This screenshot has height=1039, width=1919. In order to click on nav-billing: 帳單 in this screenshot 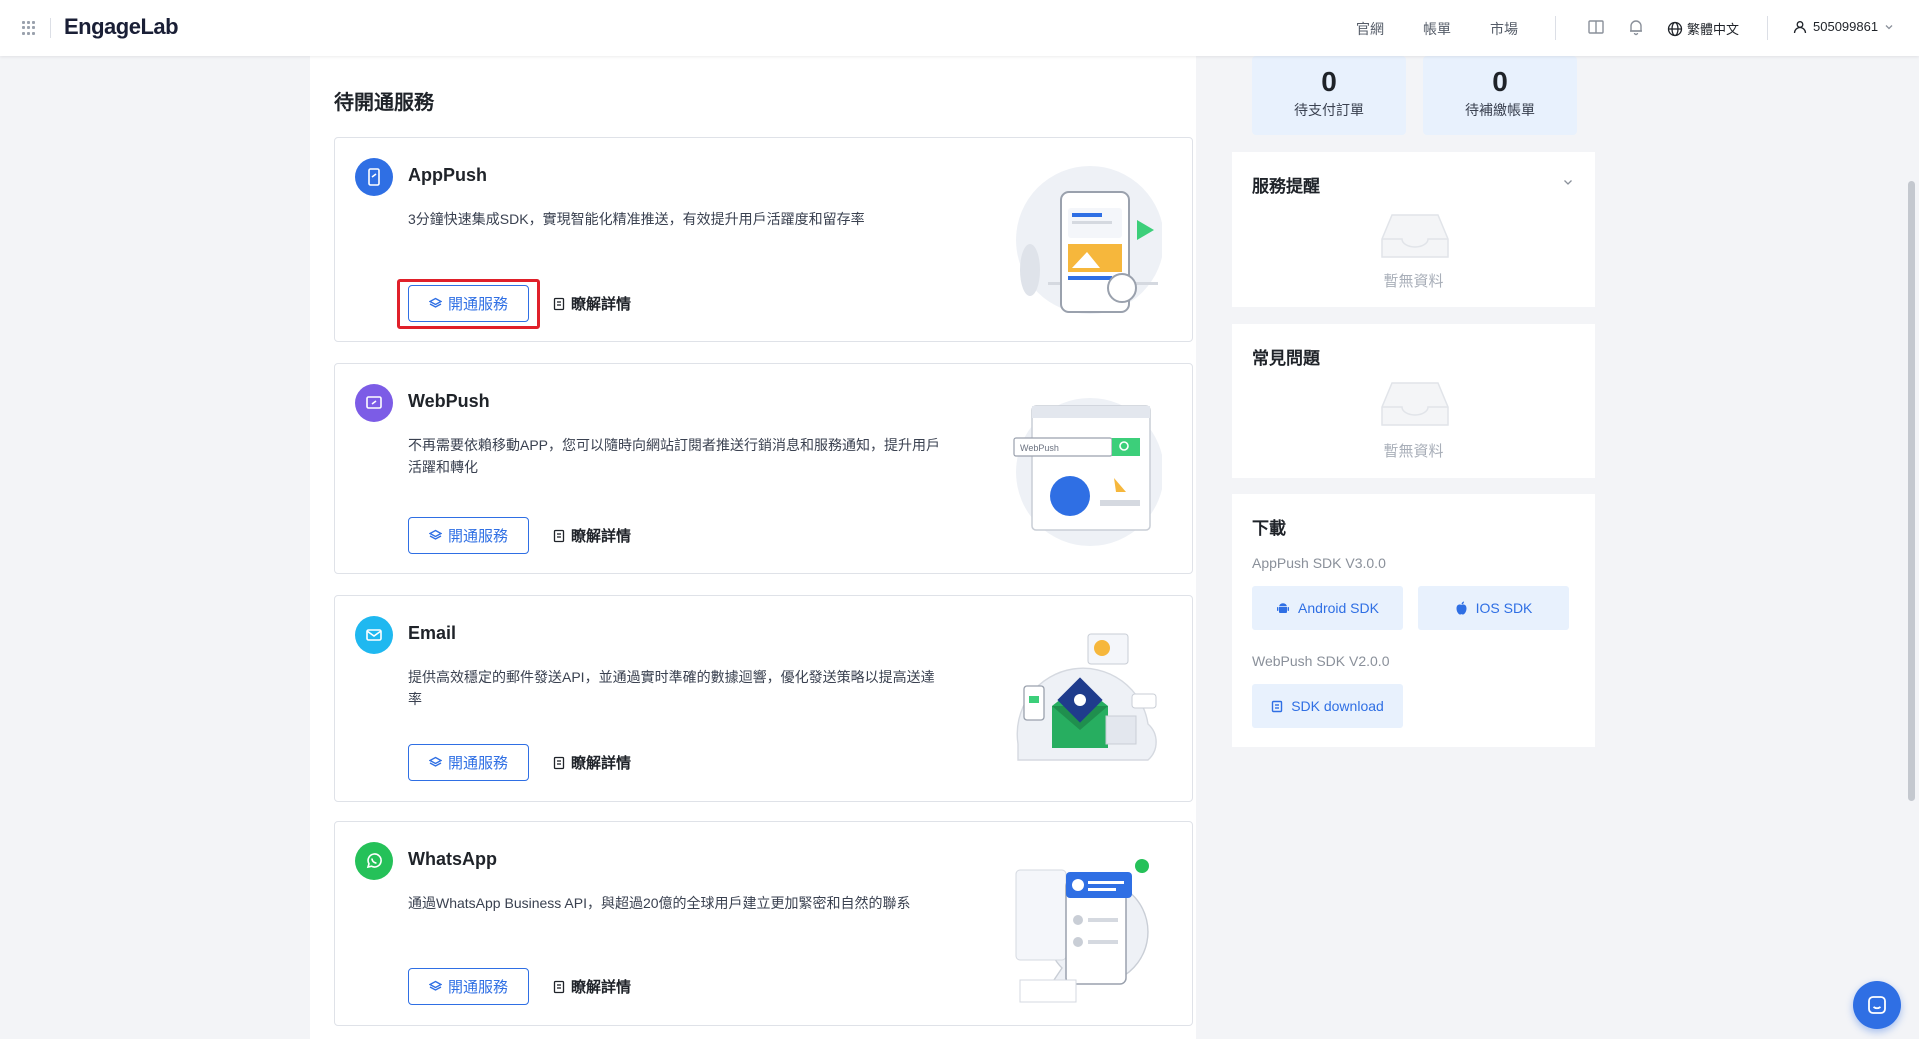, I will do `click(1437, 29)`.